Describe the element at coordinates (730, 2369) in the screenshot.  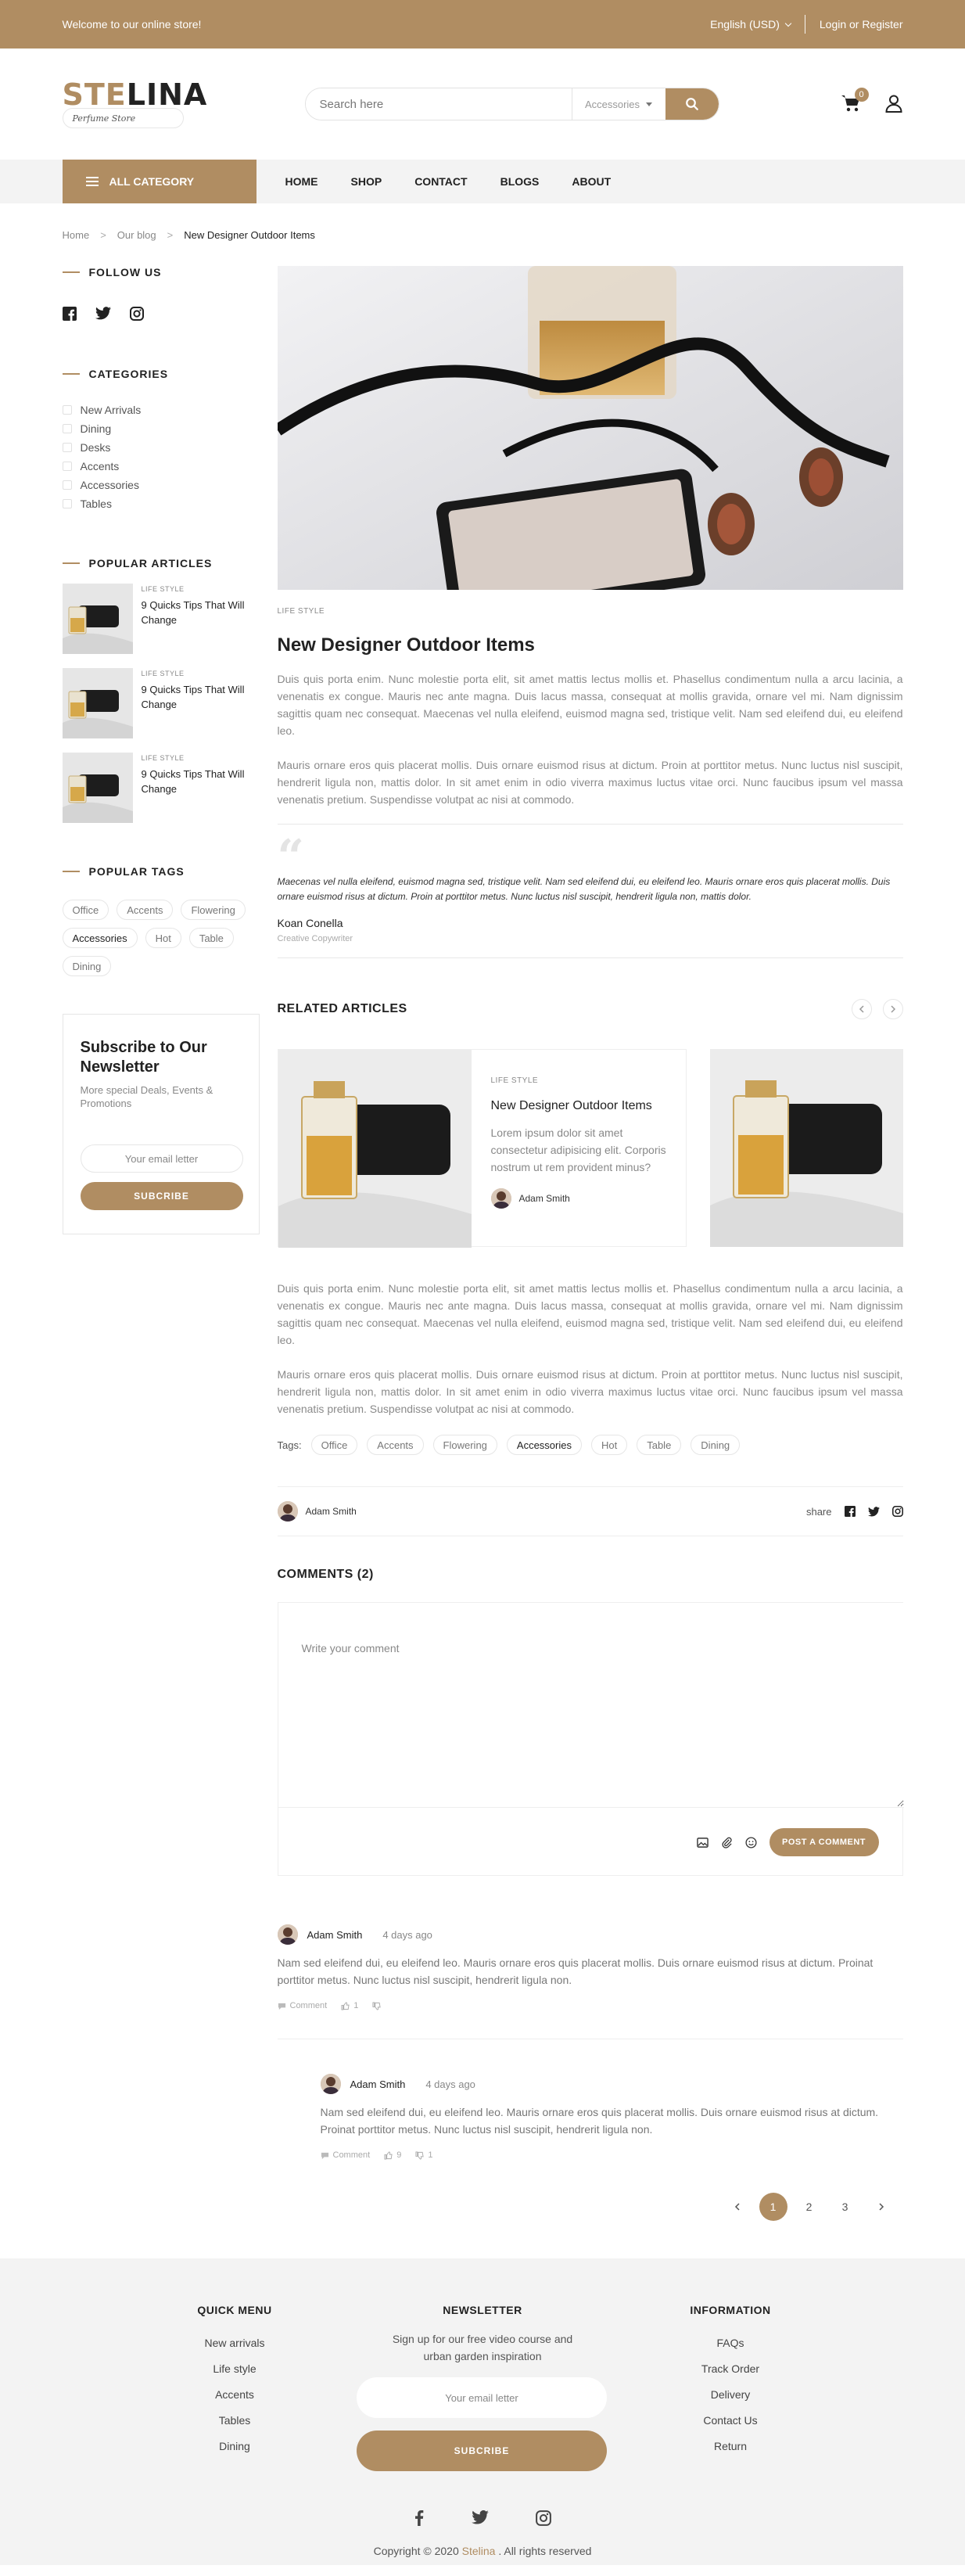
I see `footer-link: Track Order` at that location.